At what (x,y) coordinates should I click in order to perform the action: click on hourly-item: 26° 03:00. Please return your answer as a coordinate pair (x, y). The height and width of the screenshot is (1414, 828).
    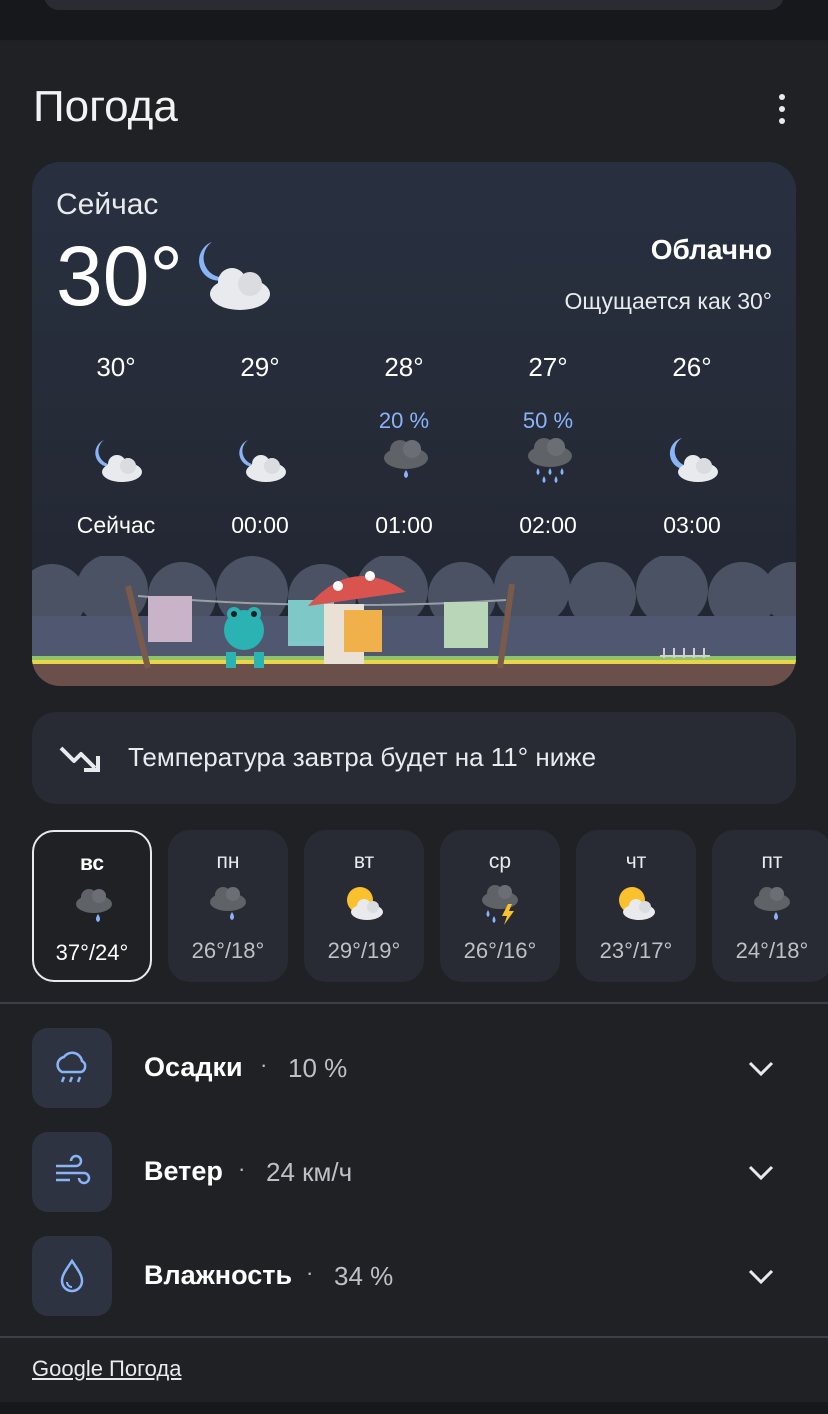
    Looking at the image, I should click on (692, 452).